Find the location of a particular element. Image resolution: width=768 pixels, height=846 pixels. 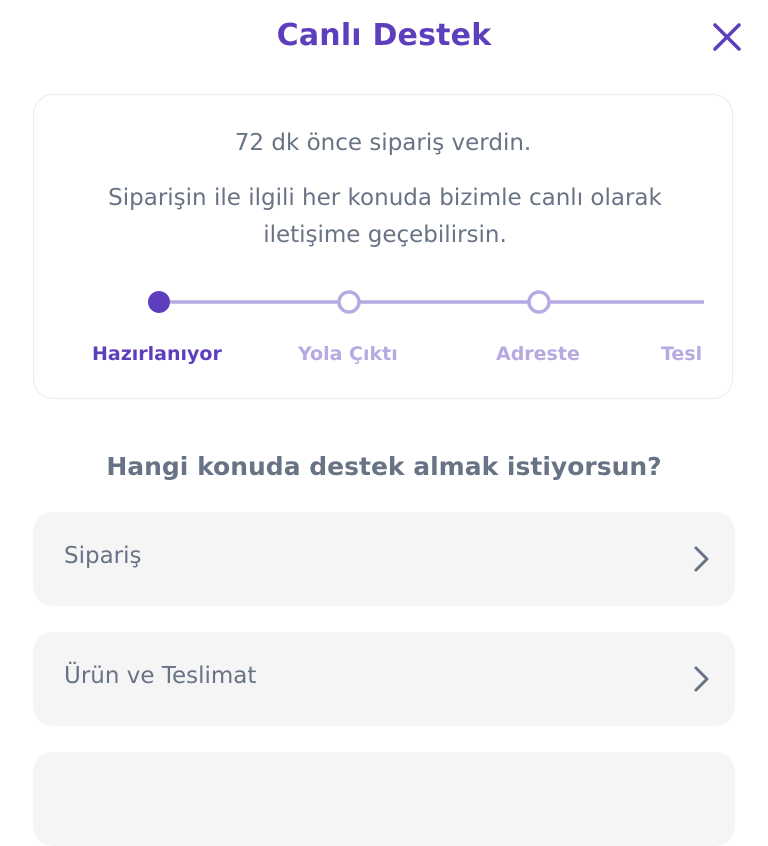

step-label-preparing: Hazırlanıyor is located at coordinates (157, 354).